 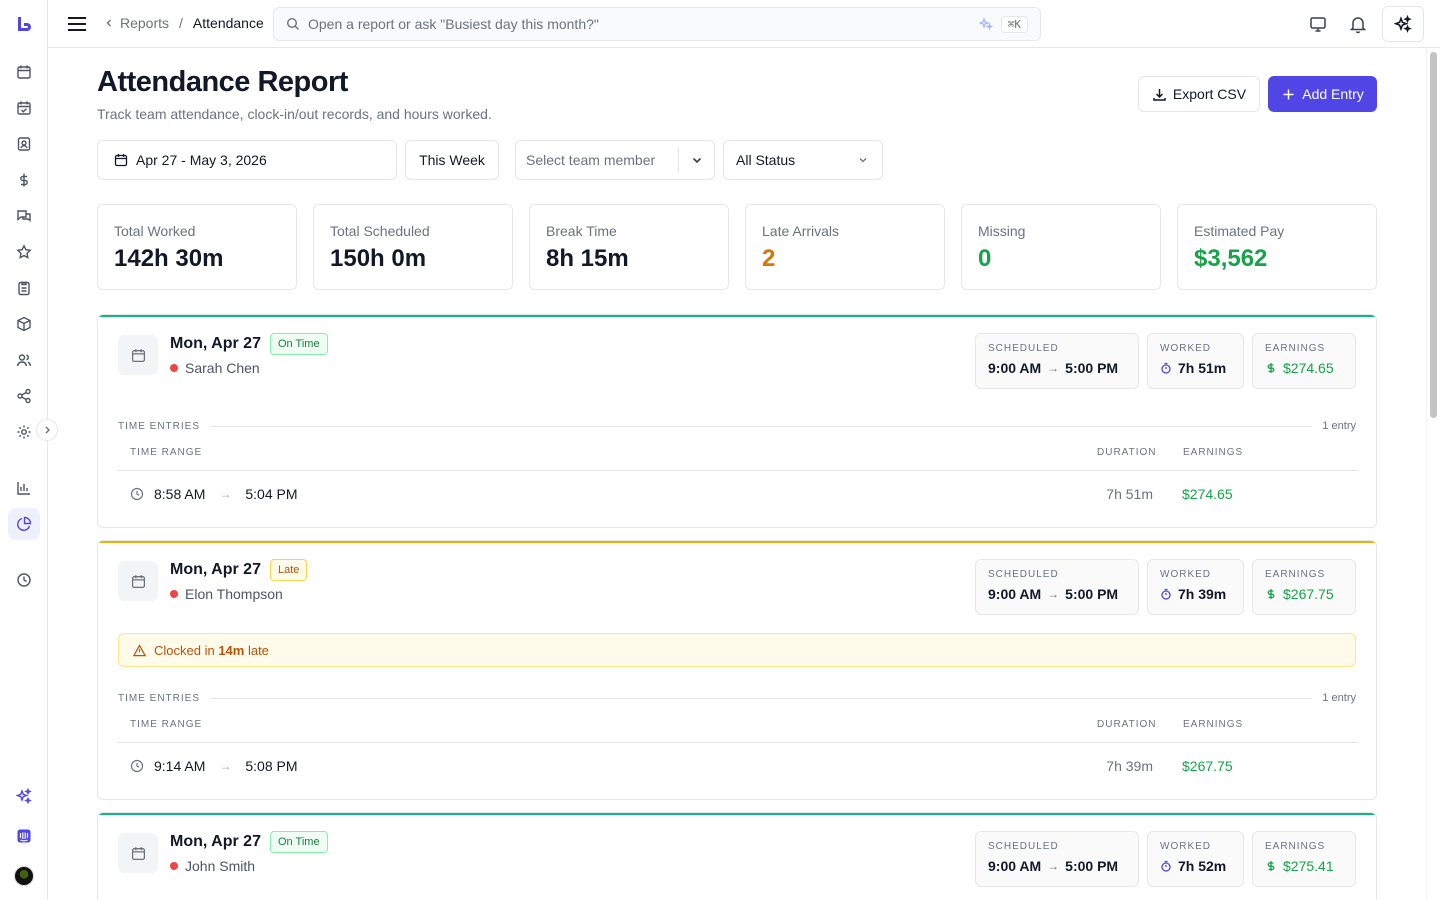 I want to click on worked-value: 7h 52m, so click(x=1195, y=866).